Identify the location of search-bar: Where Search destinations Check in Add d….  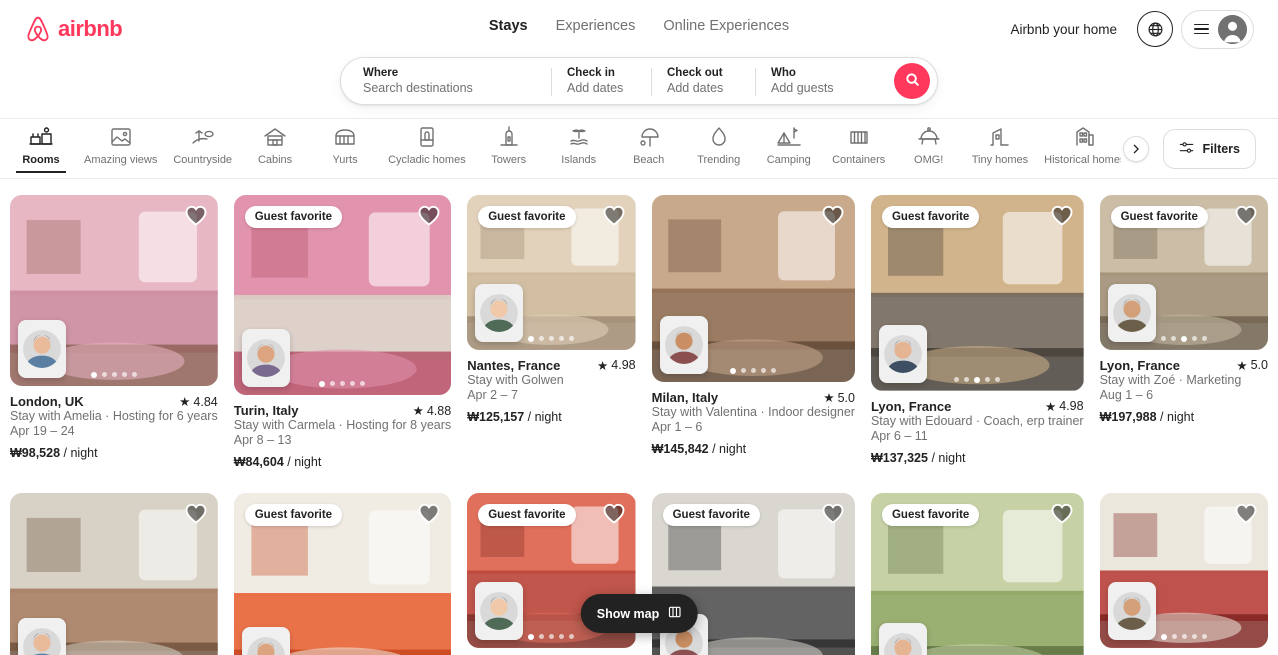
(639, 81).